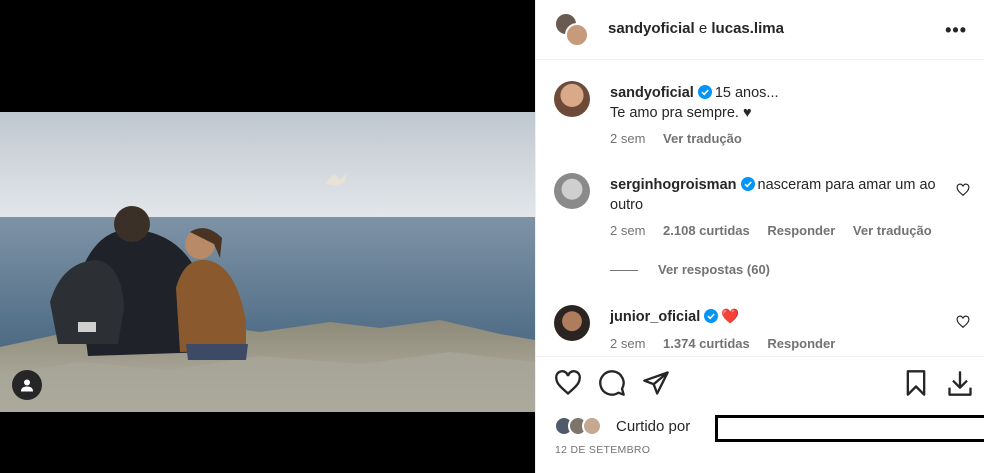  What do you see at coordinates (602, 450) in the screenshot?
I see `post-date: 12 DE SETEMBRO` at bounding box center [602, 450].